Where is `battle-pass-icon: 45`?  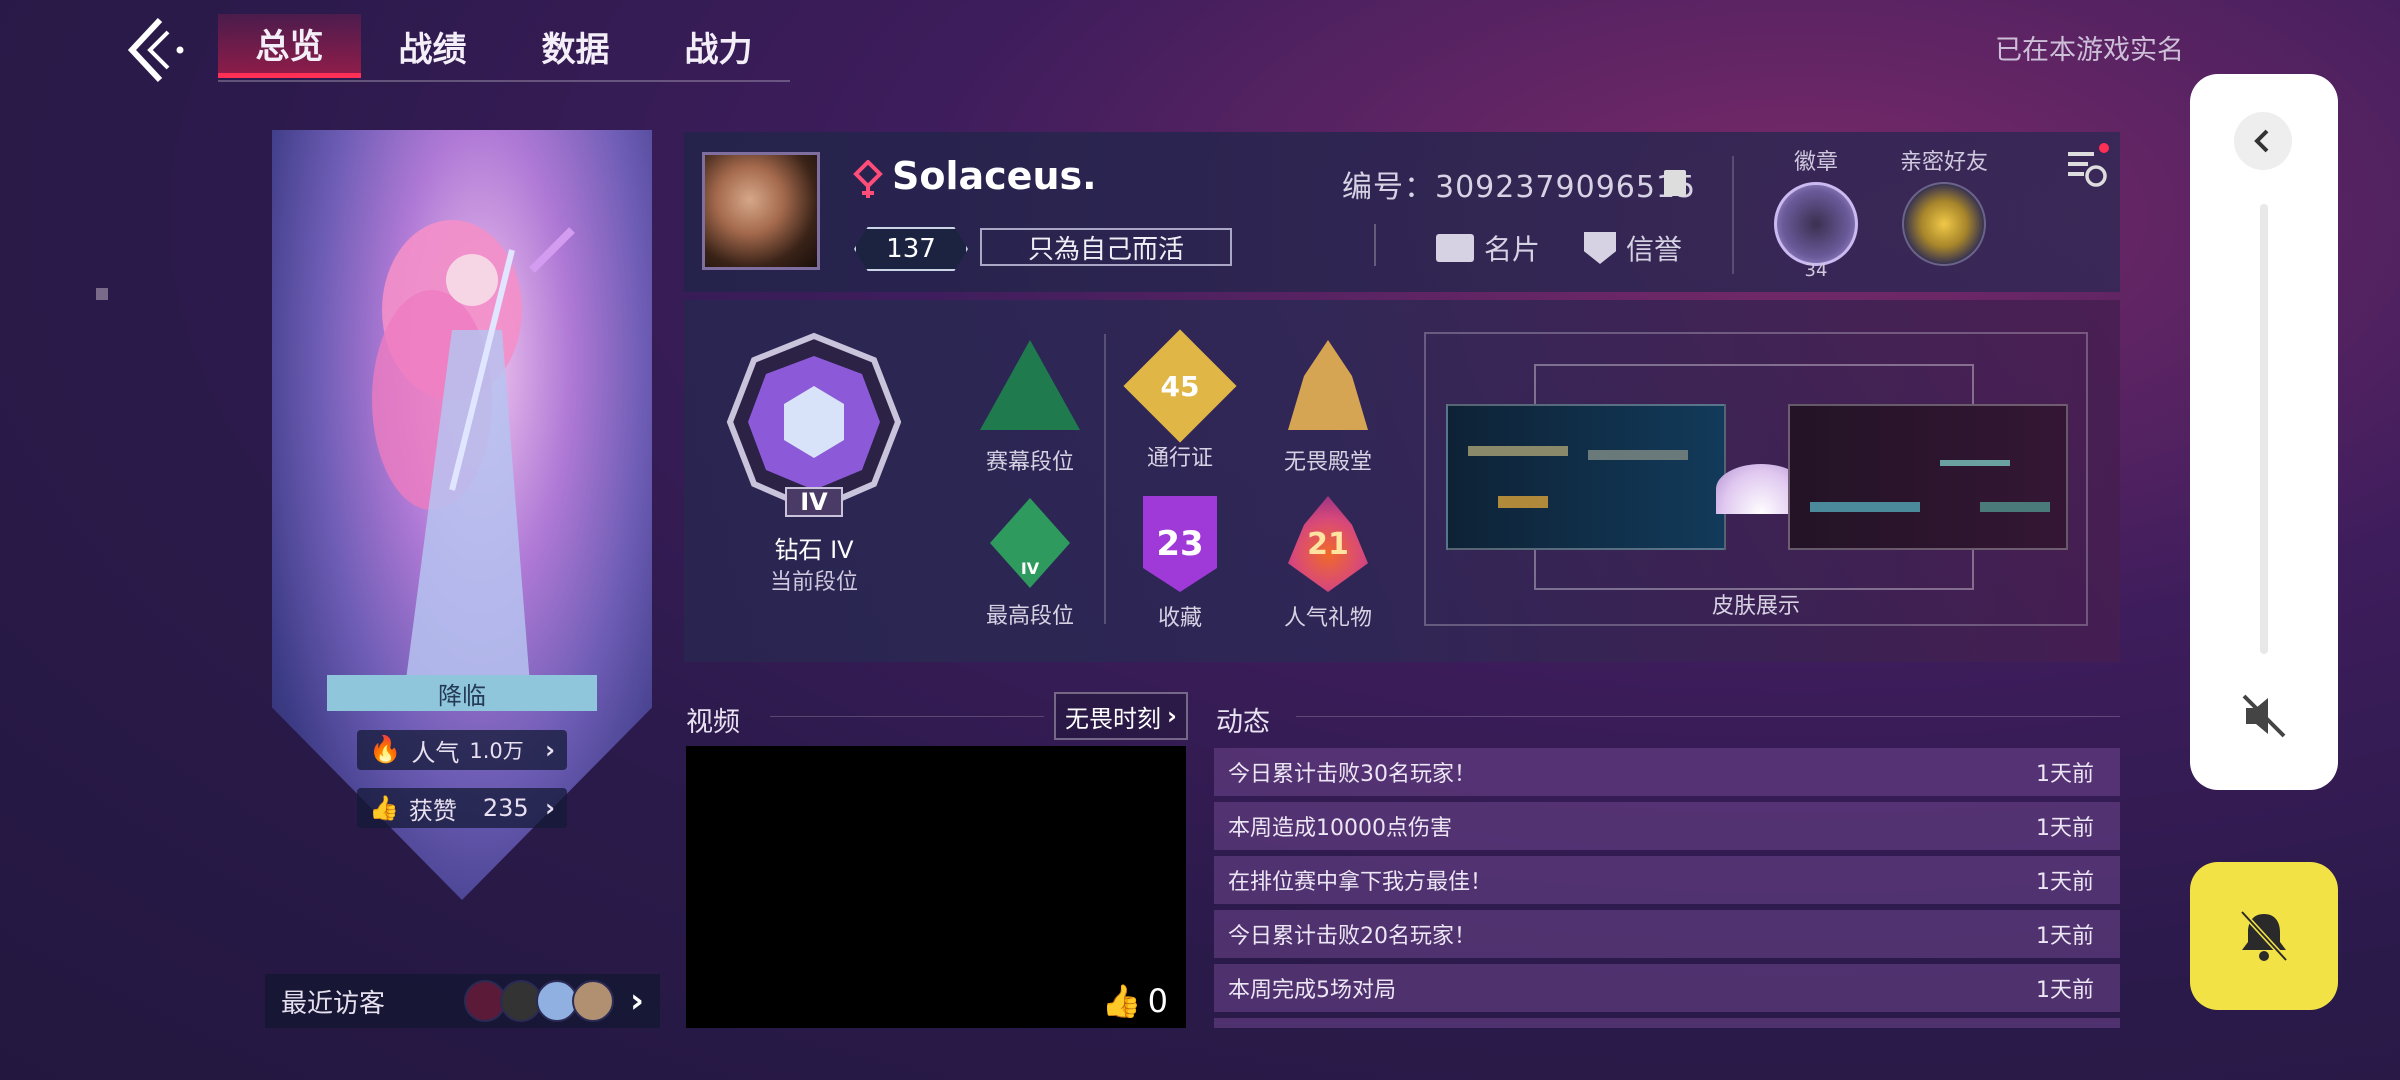
battle-pass-icon: 45 is located at coordinates (1180, 386).